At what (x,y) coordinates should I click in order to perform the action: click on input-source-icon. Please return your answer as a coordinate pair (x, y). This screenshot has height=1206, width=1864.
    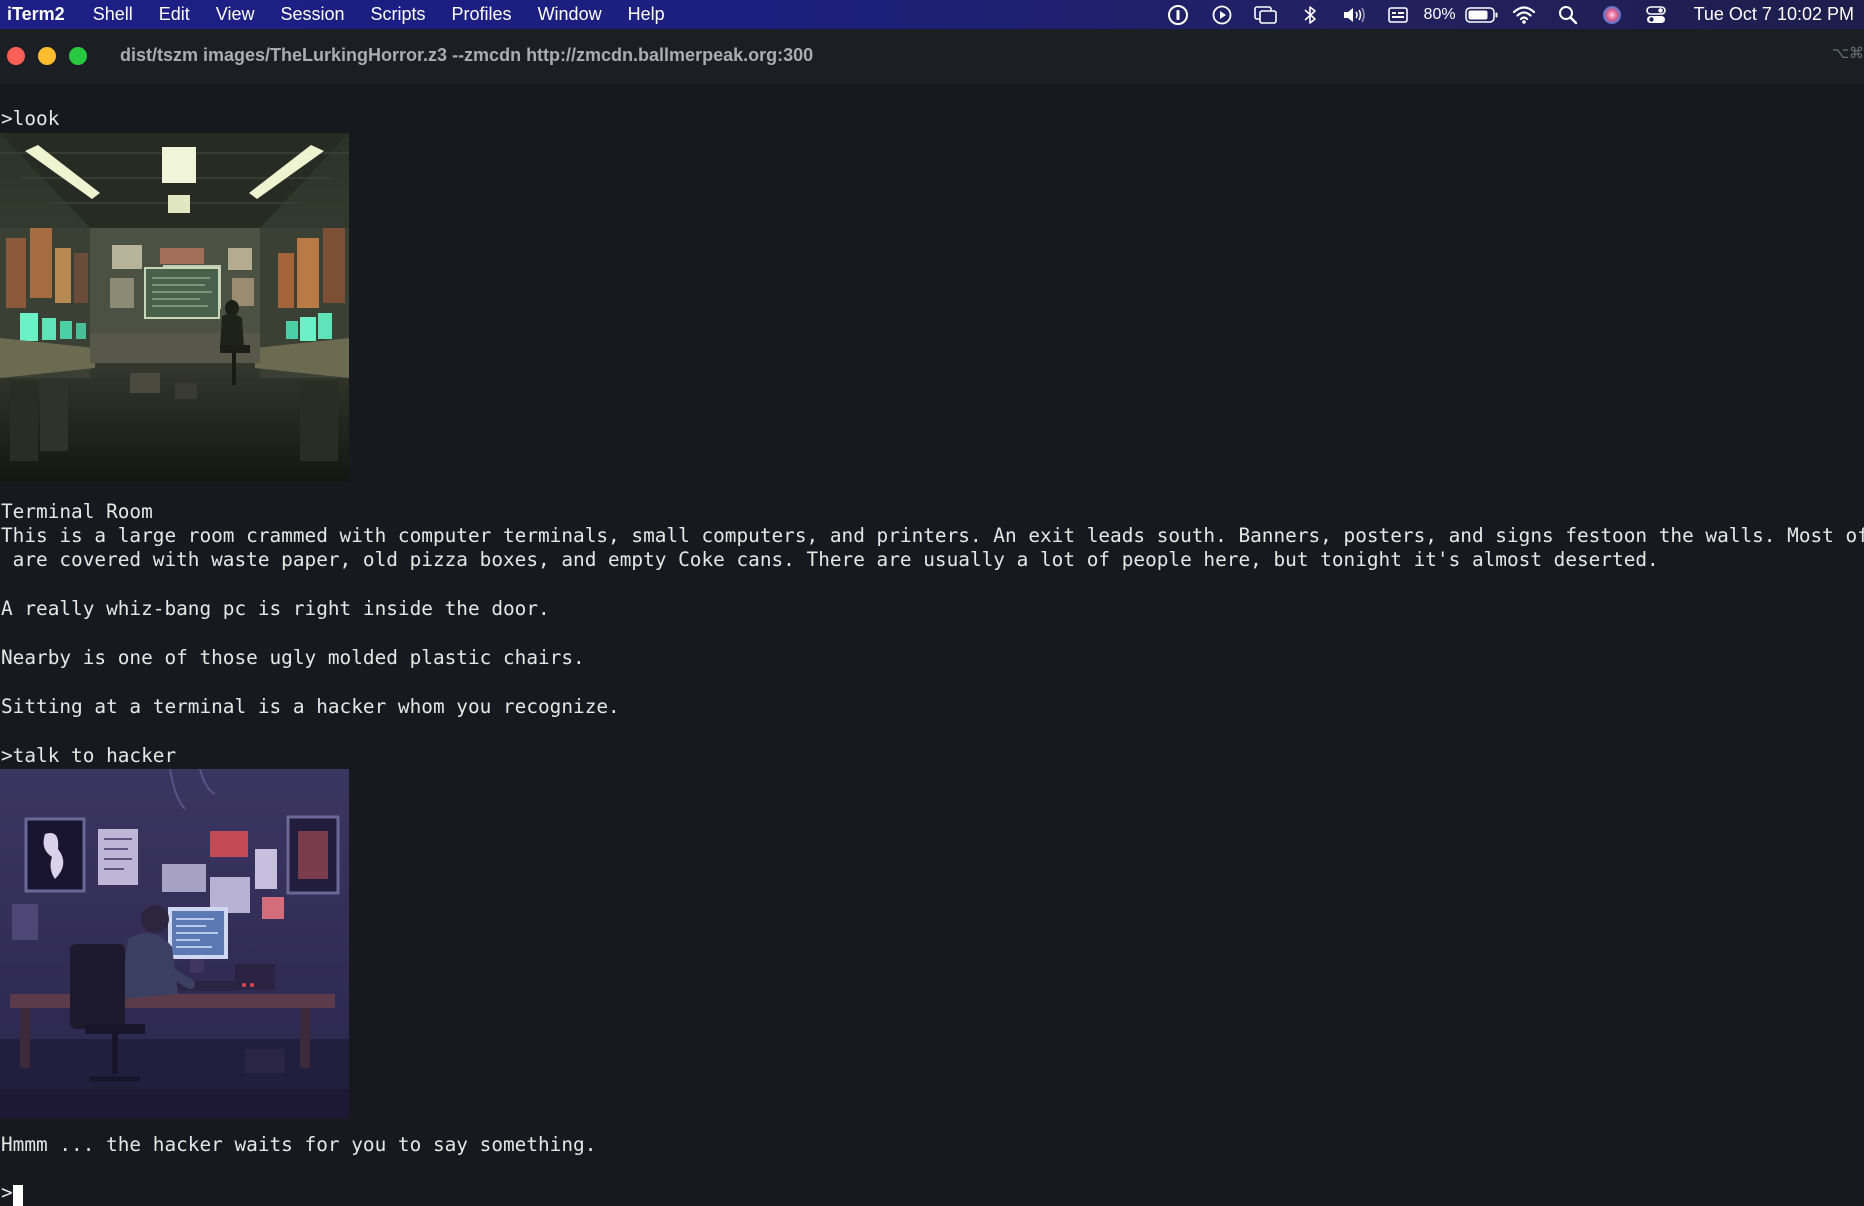
    Looking at the image, I should click on (1398, 14).